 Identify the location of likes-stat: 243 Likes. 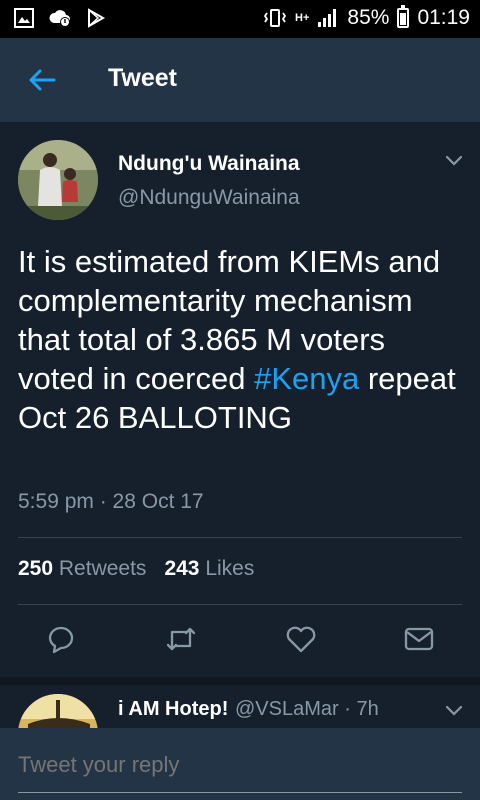
(209, 569).